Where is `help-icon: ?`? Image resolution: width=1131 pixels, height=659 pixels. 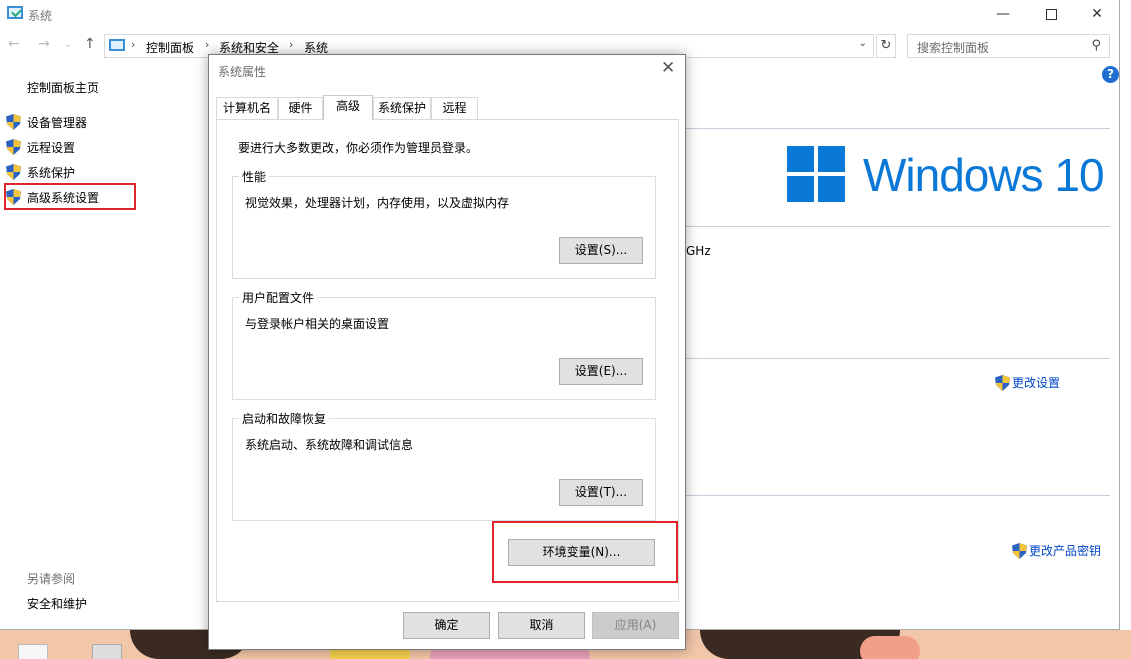 help-icon: ? is located at coordinates (1110, 74).